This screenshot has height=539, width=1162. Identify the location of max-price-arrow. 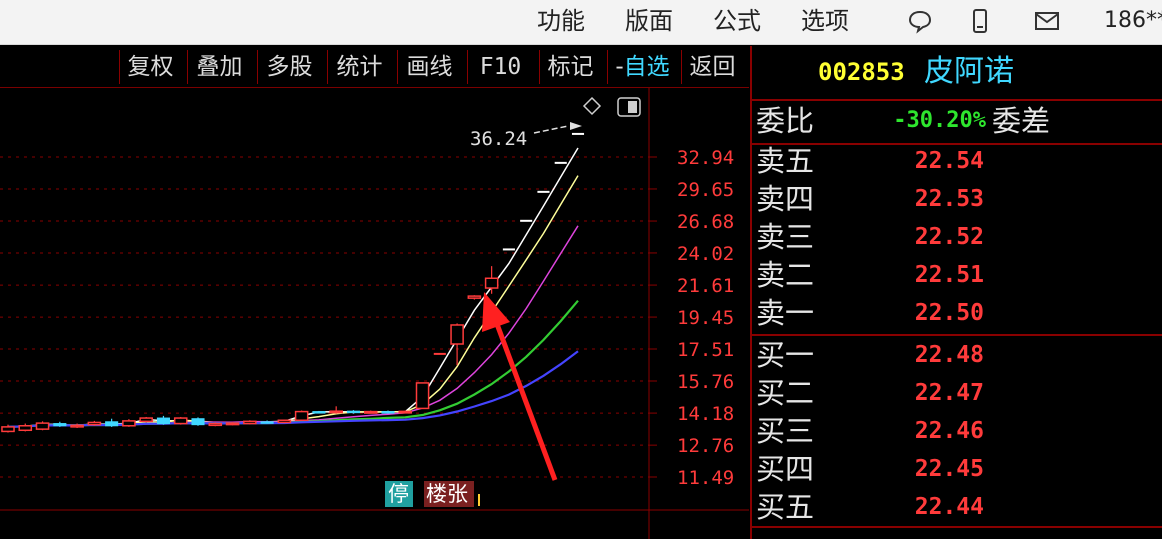
(557, 128).